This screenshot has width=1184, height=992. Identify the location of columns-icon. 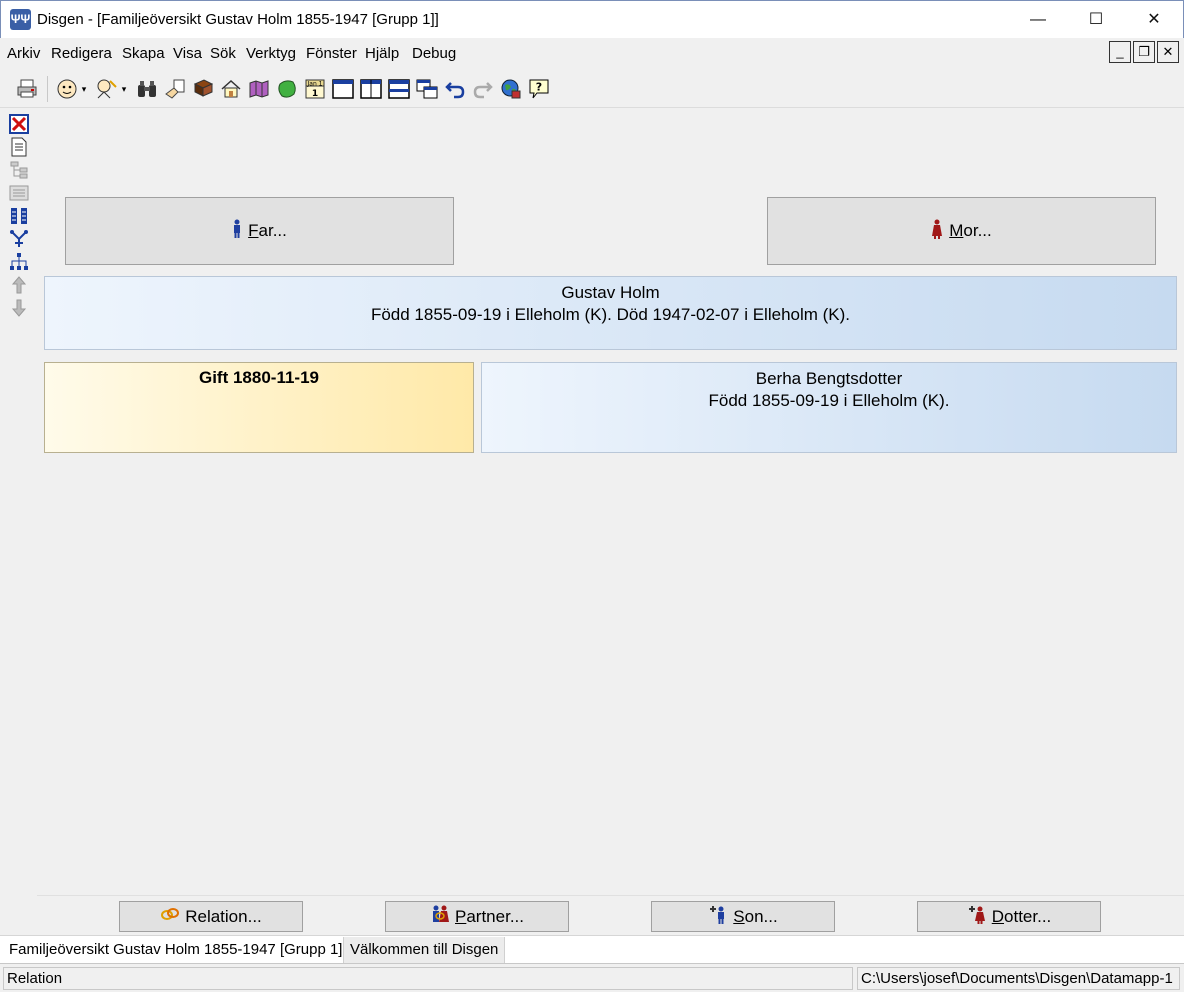
(19, 216).